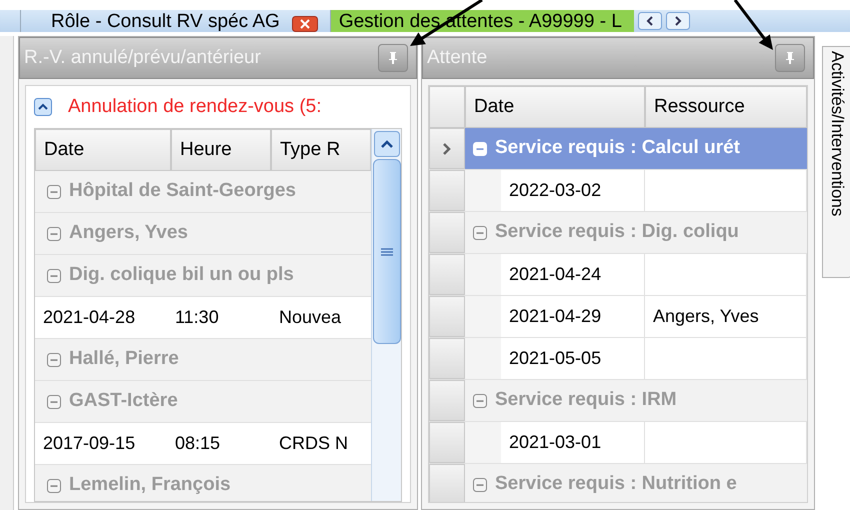  I want to click on table-cell-text: 08:15, so click(198, 443).